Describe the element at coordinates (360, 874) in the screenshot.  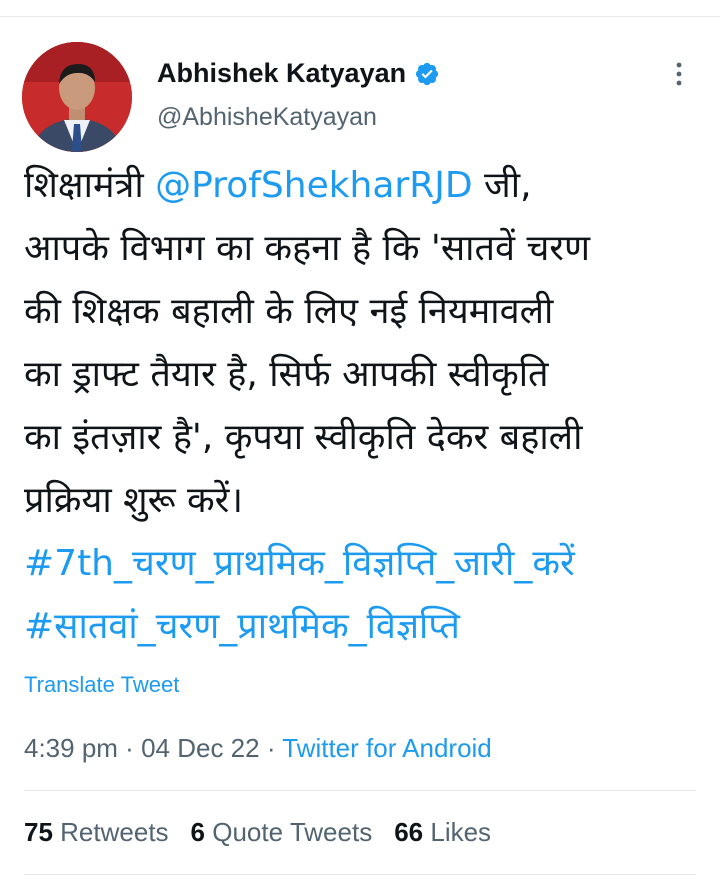
I see `stats-bottom-divider` at that location.